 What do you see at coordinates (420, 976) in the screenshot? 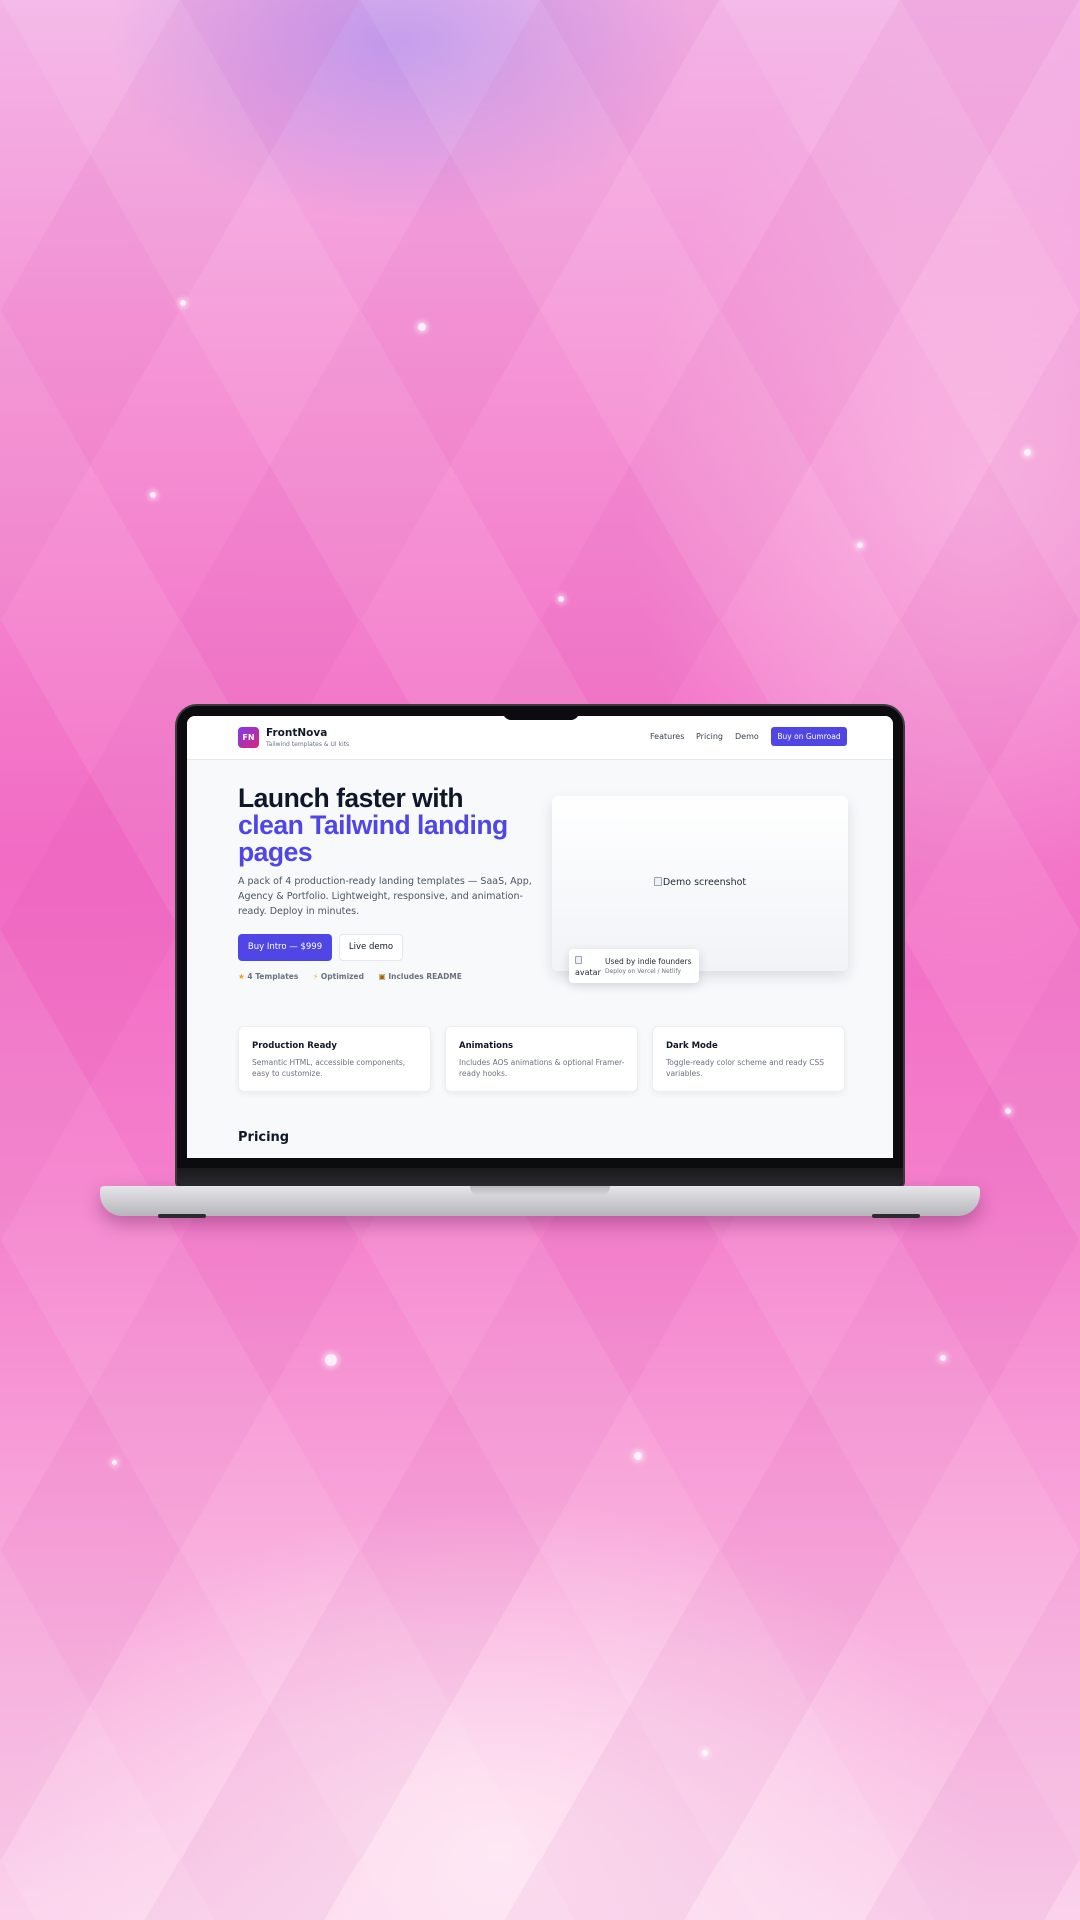
I see `badge-readme: ▣ Includes README` at bounding box center [420, 976].